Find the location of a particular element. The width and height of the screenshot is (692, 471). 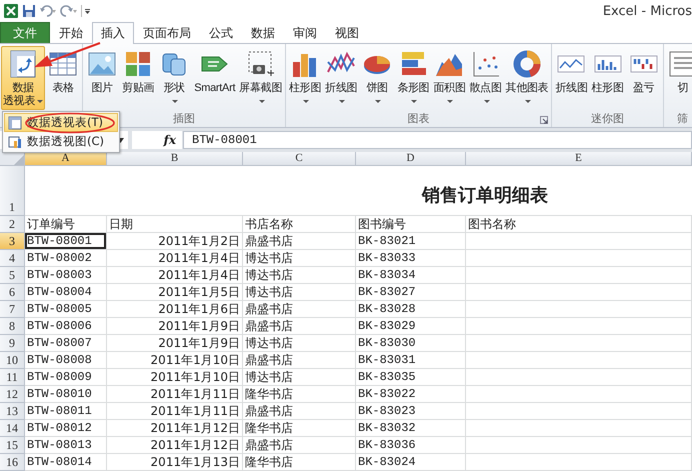

group-label: 迷你图 is located at coordinates (607, 120).